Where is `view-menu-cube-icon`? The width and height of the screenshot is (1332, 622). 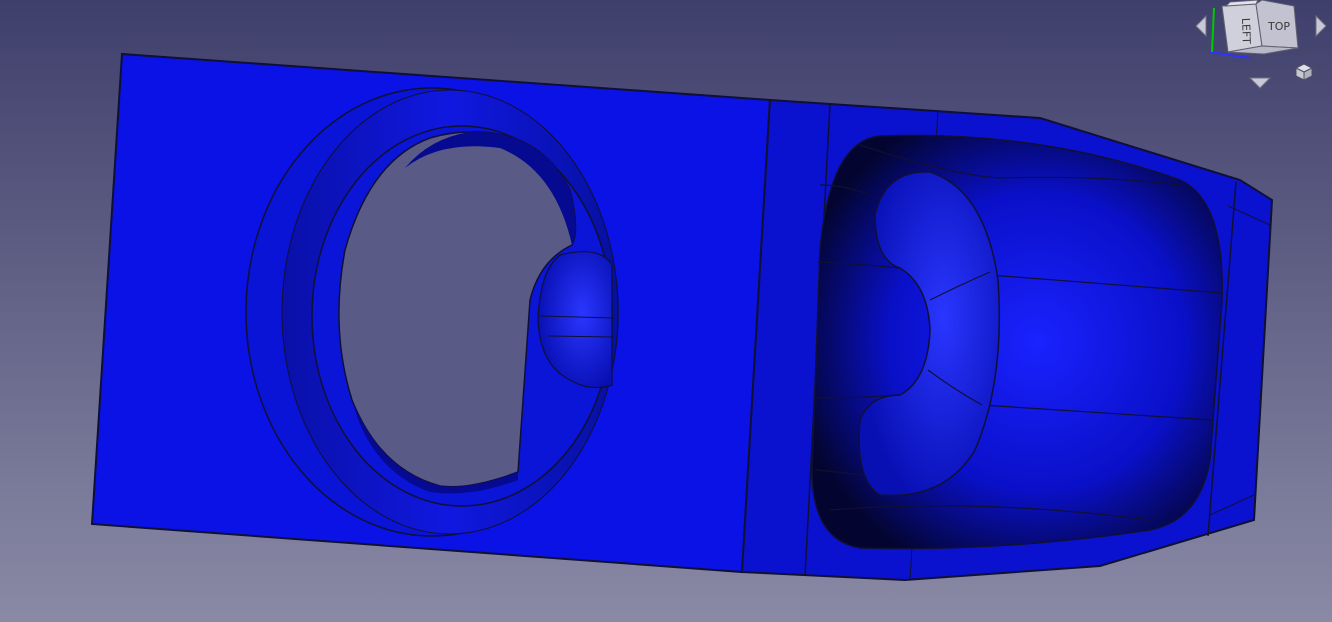
view-menu-cube-icon is located at coordinates (1304, 72).